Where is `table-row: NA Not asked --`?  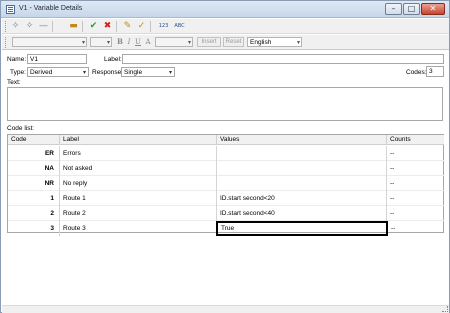 table-row: NA Not asked -- is located at coordinates (226, 168).